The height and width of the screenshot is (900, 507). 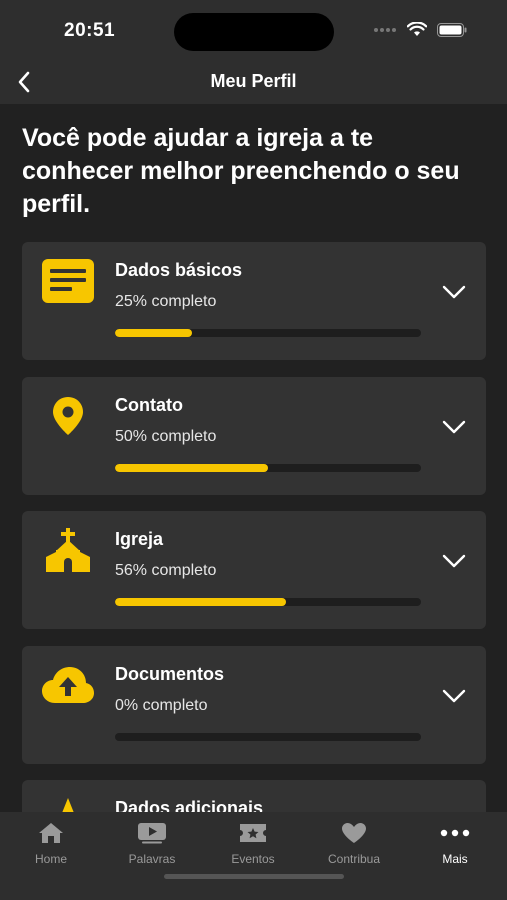 I want to click on section-progress-text: 50% completo, so click(x=166, y=436).